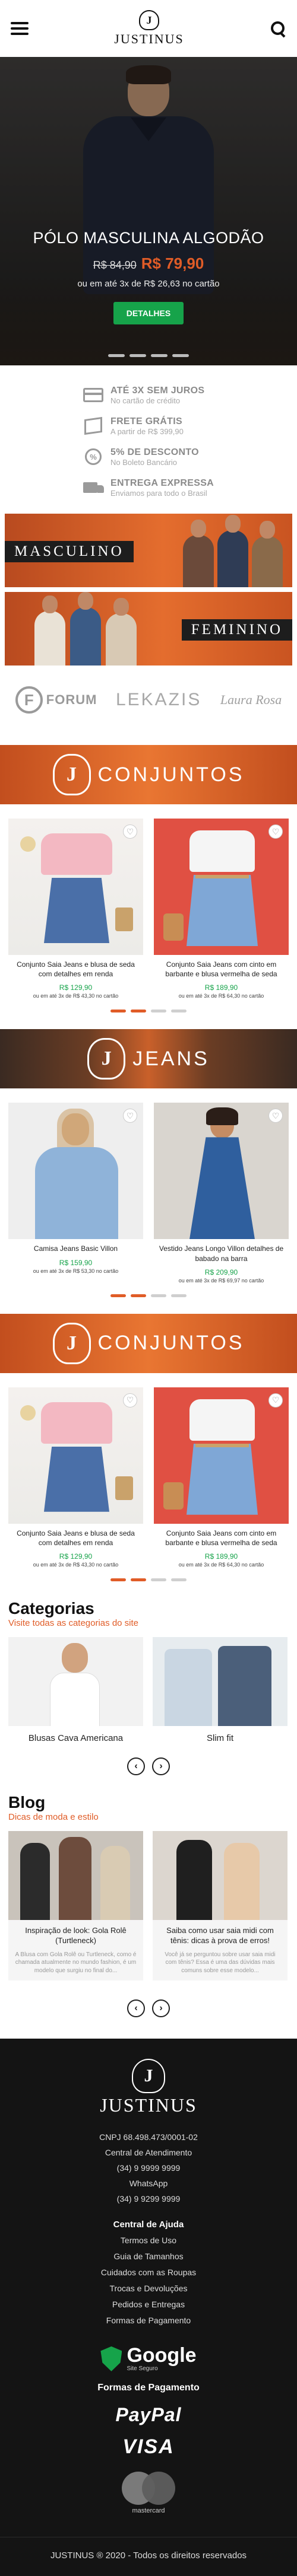 The image size is (297, 2576). I want to click on footer-logo: J JUSTINUS, so click(148, 2087).